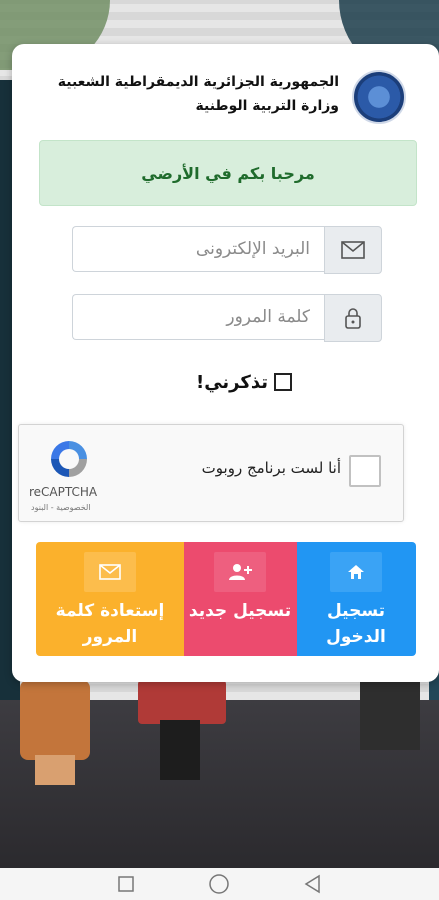 The height and width of the screenshot is (900, 439). I want to click on password-field: كلمة المرور, so click(227, 318).